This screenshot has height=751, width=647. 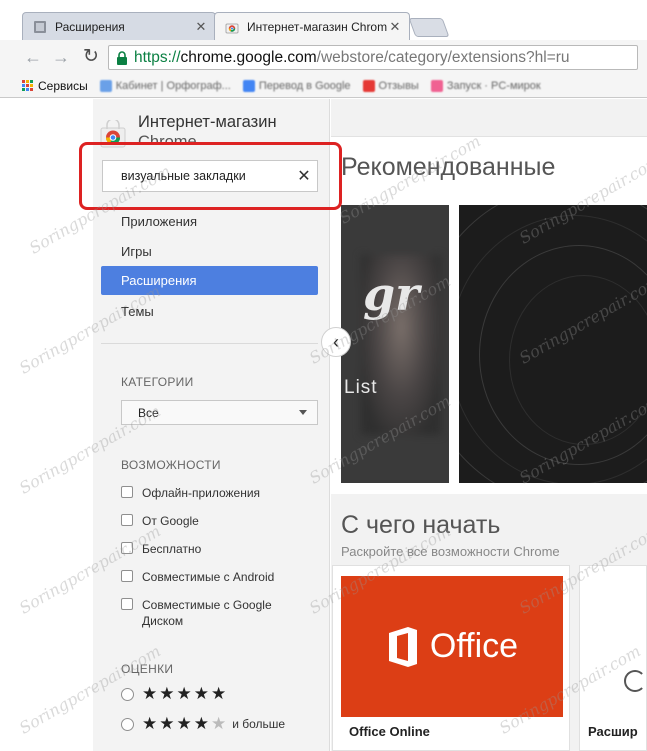 What do you see at coordinates (209, 311) in the screenshot?
I see `nav-item-themes: Темы` at bounding box center [209, 311].